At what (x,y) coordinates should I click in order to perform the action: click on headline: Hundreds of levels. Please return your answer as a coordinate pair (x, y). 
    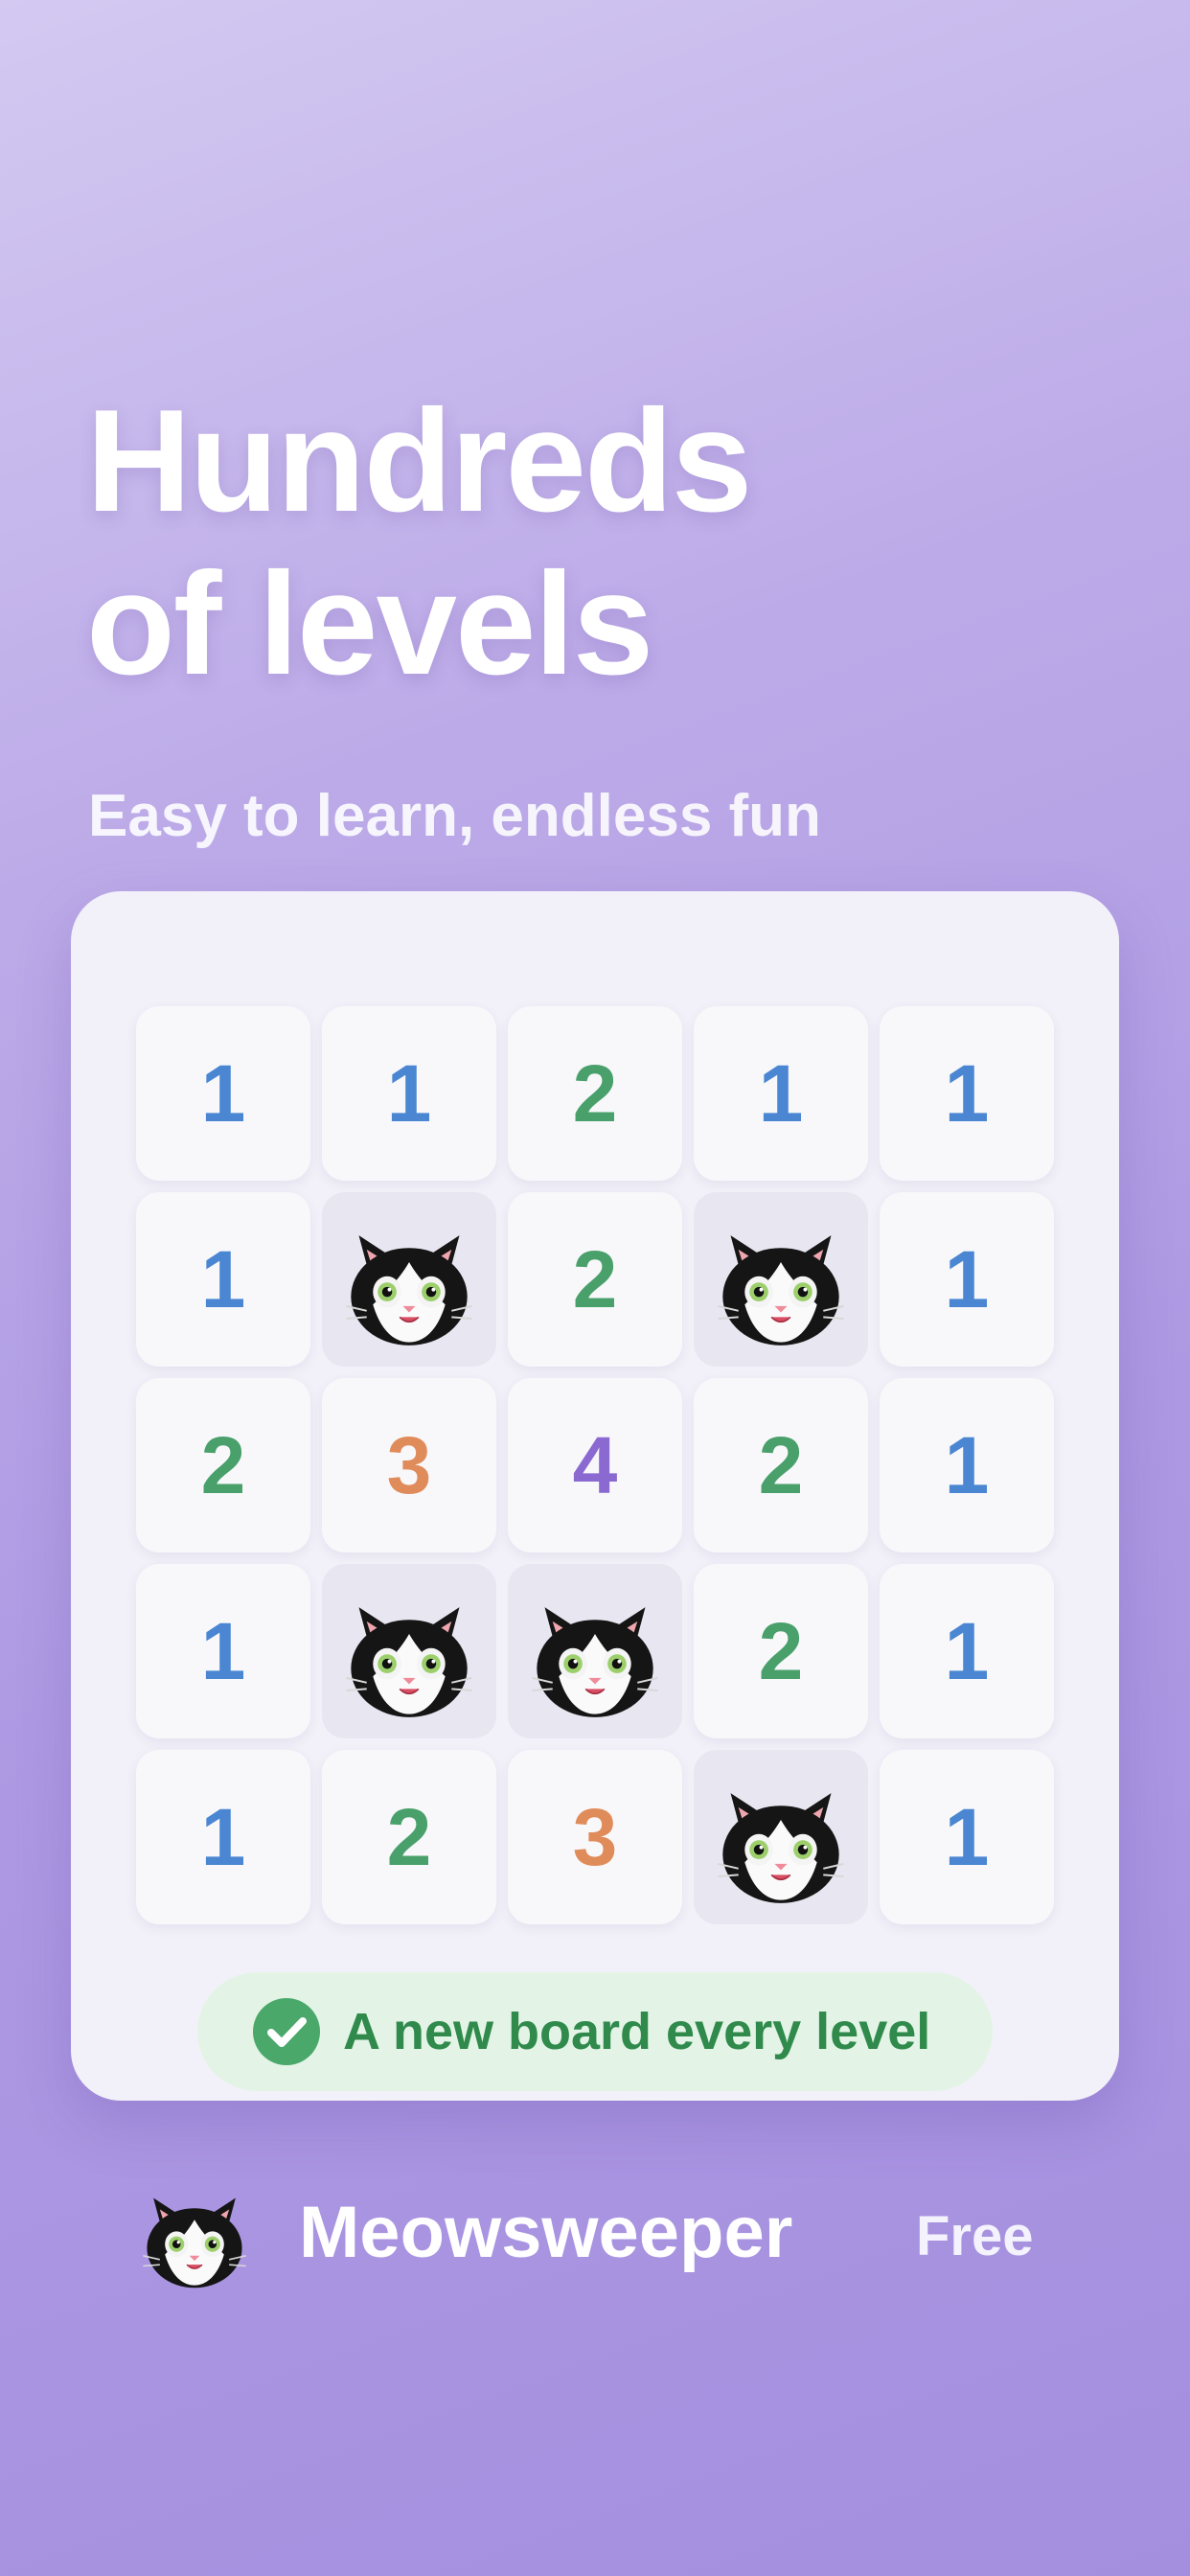
    Looking at the image, I should click on (419, 542).